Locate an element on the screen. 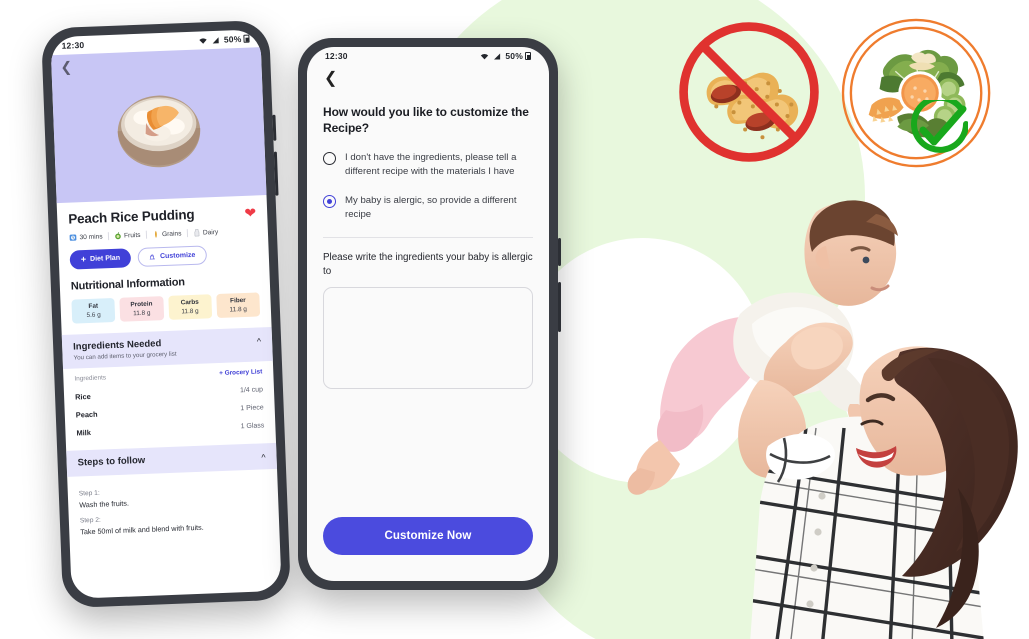  nutrition-label: Fat is located at coordinates (93, 306).